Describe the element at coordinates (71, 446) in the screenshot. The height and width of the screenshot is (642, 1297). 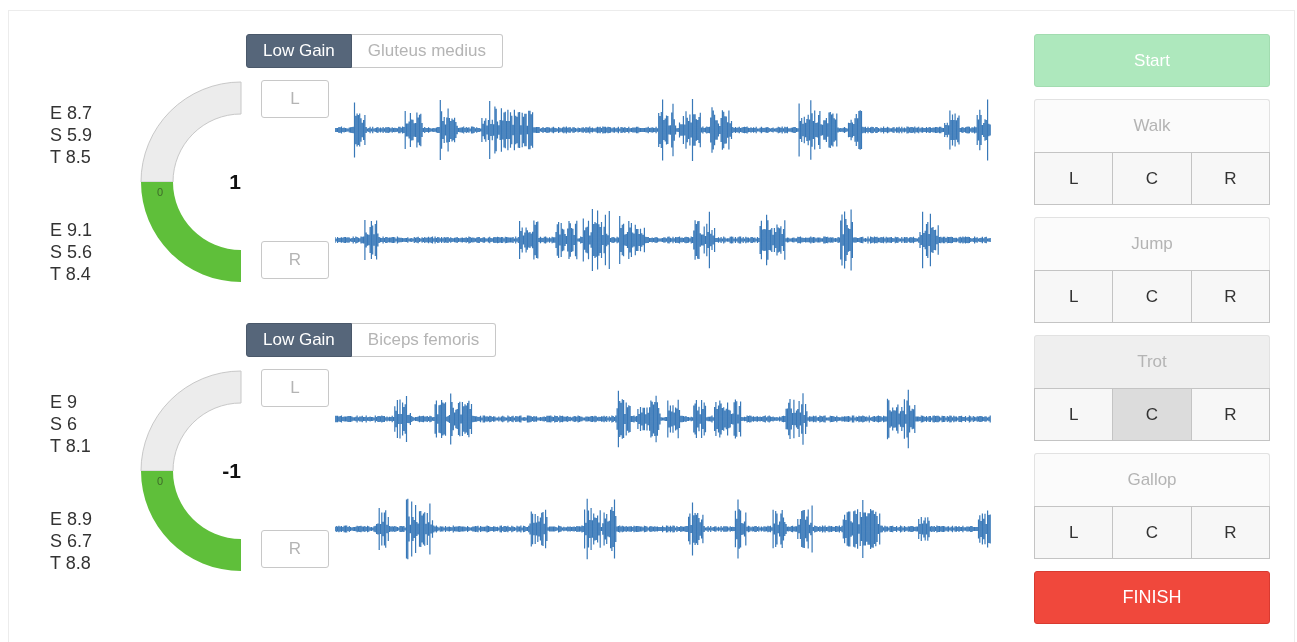
I see `stat-text: T 8.1` at that location.